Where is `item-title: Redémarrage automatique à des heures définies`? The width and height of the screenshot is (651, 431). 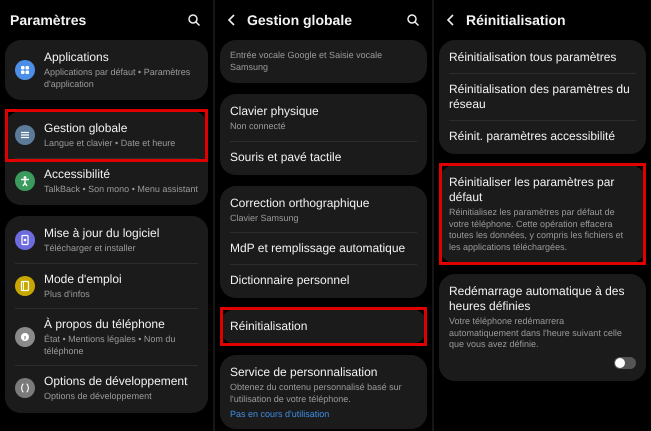 item-title: Redémarrage automatique à des heures définies is located at coordinates (537, 299).